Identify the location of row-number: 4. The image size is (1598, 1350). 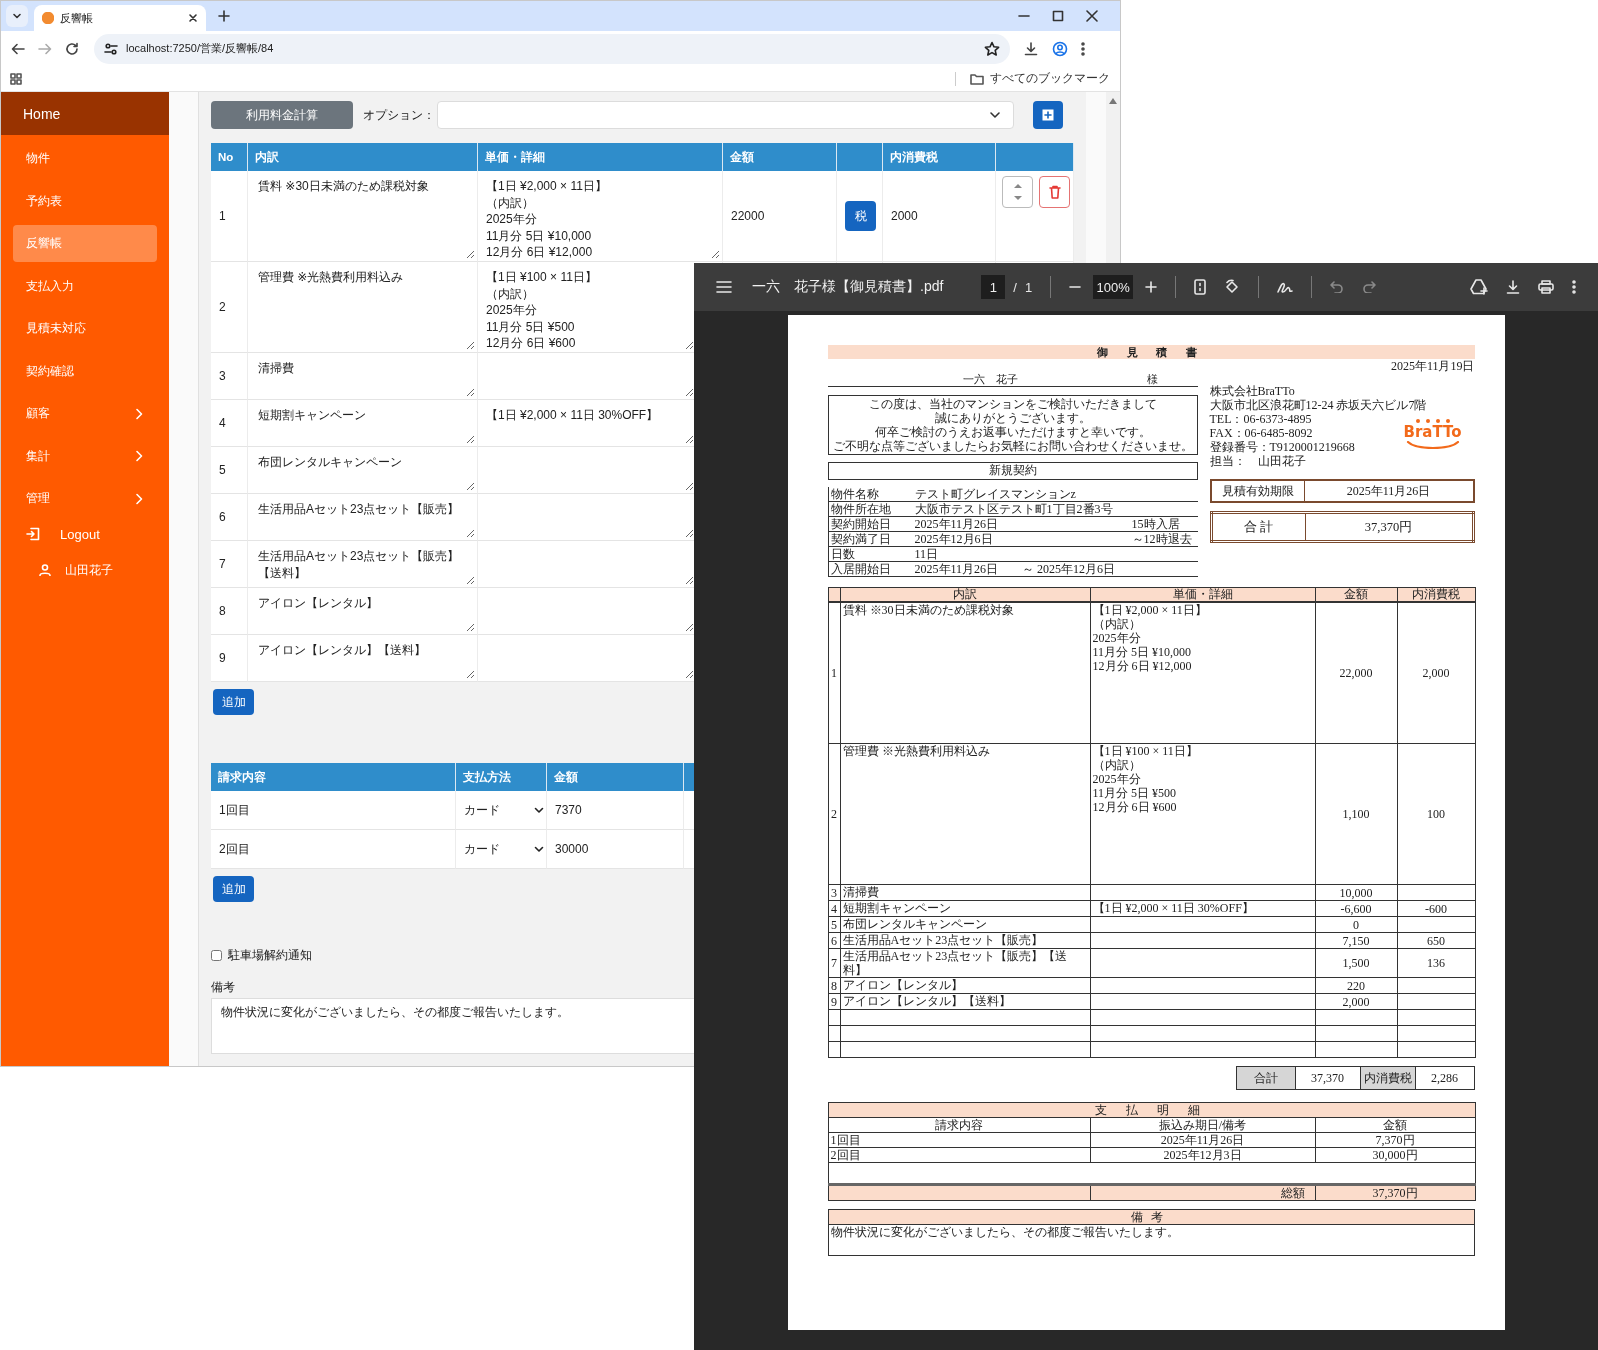
(834, 908).